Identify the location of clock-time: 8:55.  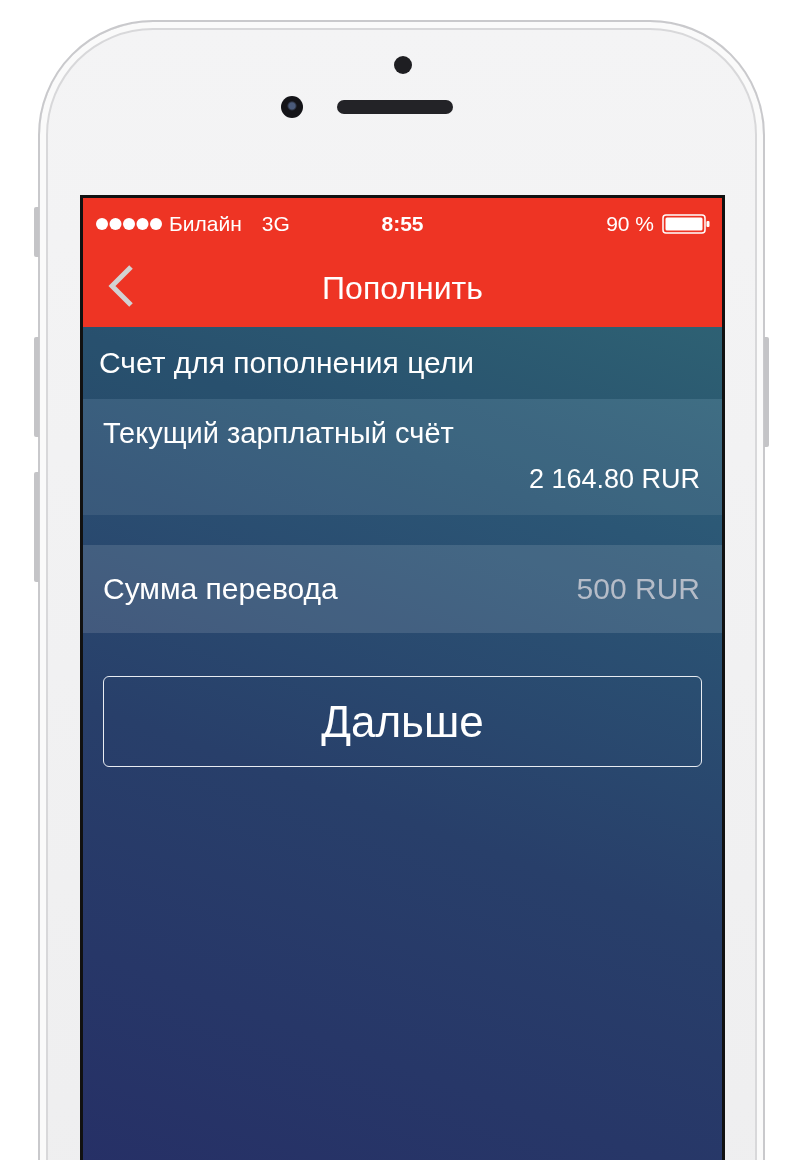
(402, 224).